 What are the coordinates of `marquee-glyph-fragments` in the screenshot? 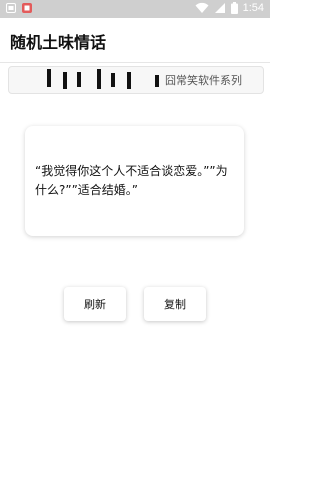 It's located at (103, 79).